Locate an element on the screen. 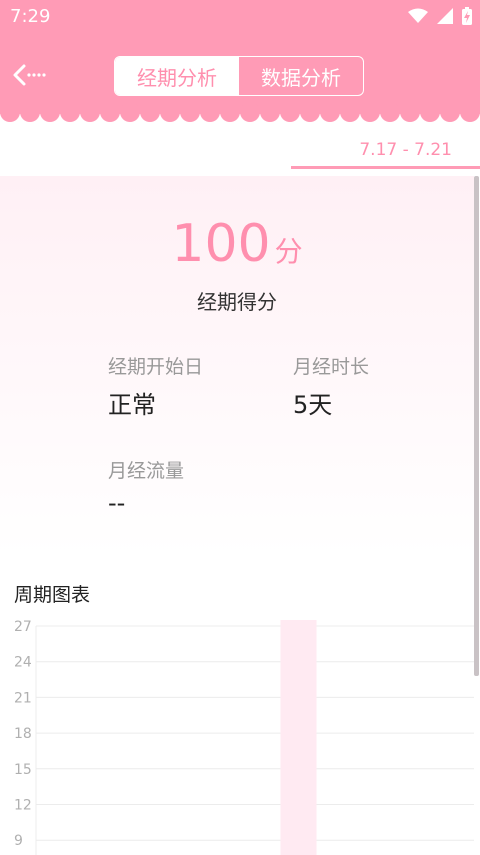 This screenshot has width=480, height=855. stat-period-length: 月经时长 5天 is located at coordinates (331, 386).